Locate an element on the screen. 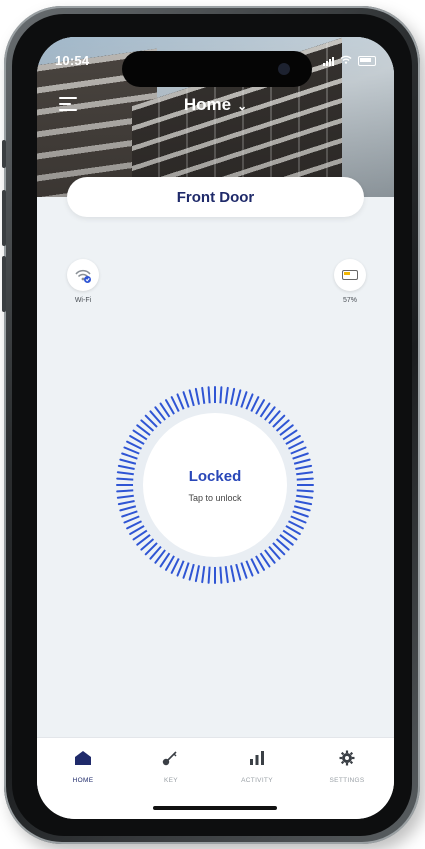 This screenshot has height=849, width=425. tab-bar: HOME KEY ACTIVITY SETTINGS is located at coordinates (215, 778).